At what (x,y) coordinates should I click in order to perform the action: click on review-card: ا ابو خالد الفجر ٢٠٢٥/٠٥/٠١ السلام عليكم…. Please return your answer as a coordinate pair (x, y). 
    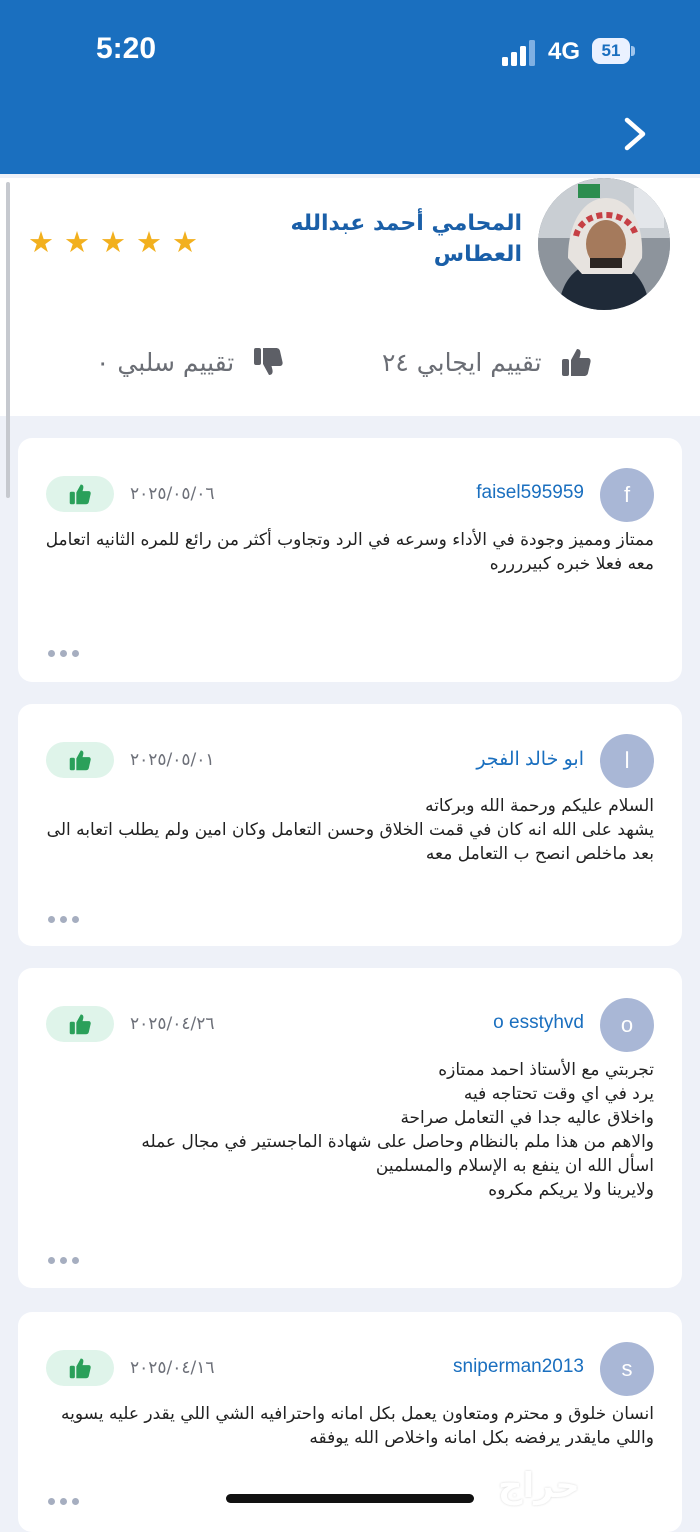
    Looking at the image, I should click on (350, 825).